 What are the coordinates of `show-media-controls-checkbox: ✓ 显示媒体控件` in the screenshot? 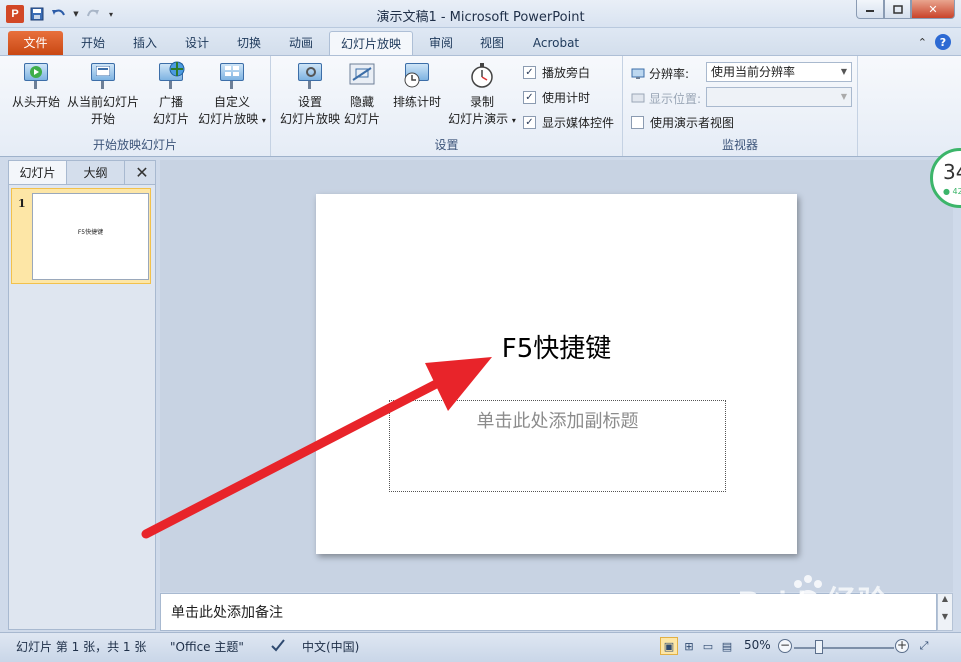 It's located at (568, 122).